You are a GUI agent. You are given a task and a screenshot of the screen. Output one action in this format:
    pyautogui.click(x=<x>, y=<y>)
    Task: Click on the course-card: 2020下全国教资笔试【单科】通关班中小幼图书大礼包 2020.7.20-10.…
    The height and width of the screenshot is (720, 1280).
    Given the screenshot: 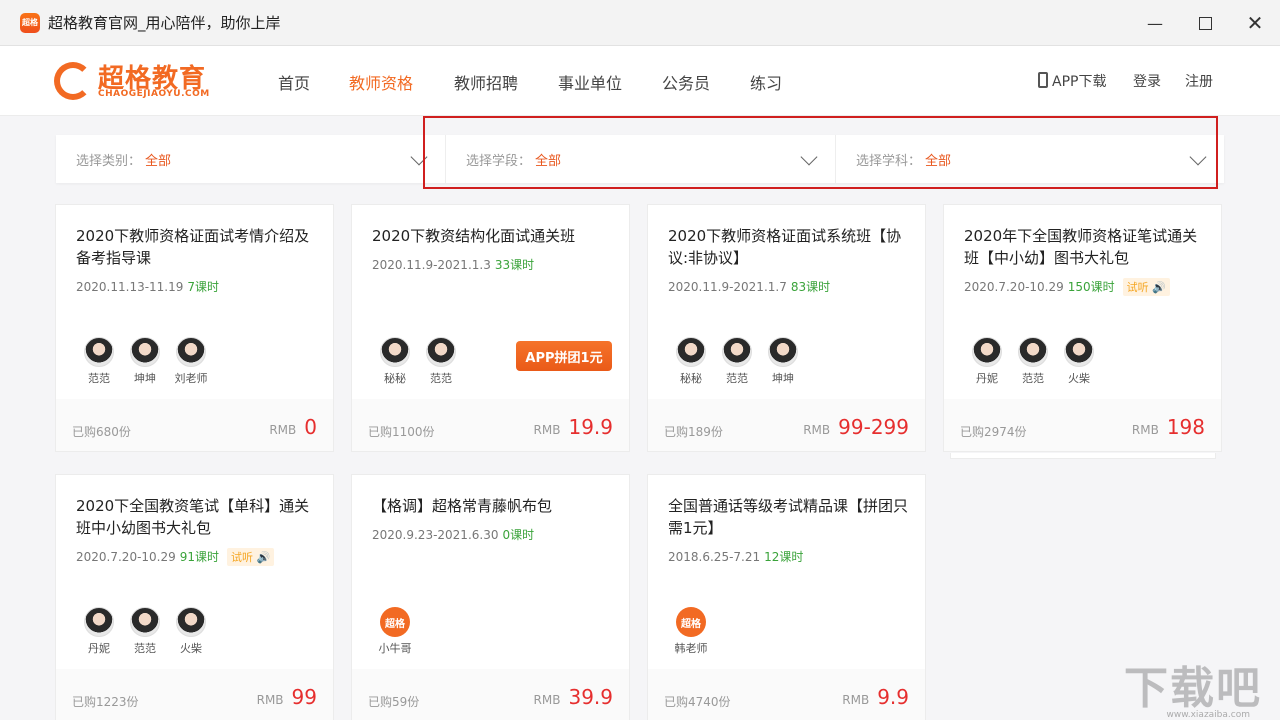 What is the action you would take?
    pyautogui.click(x=194, y=597)
    